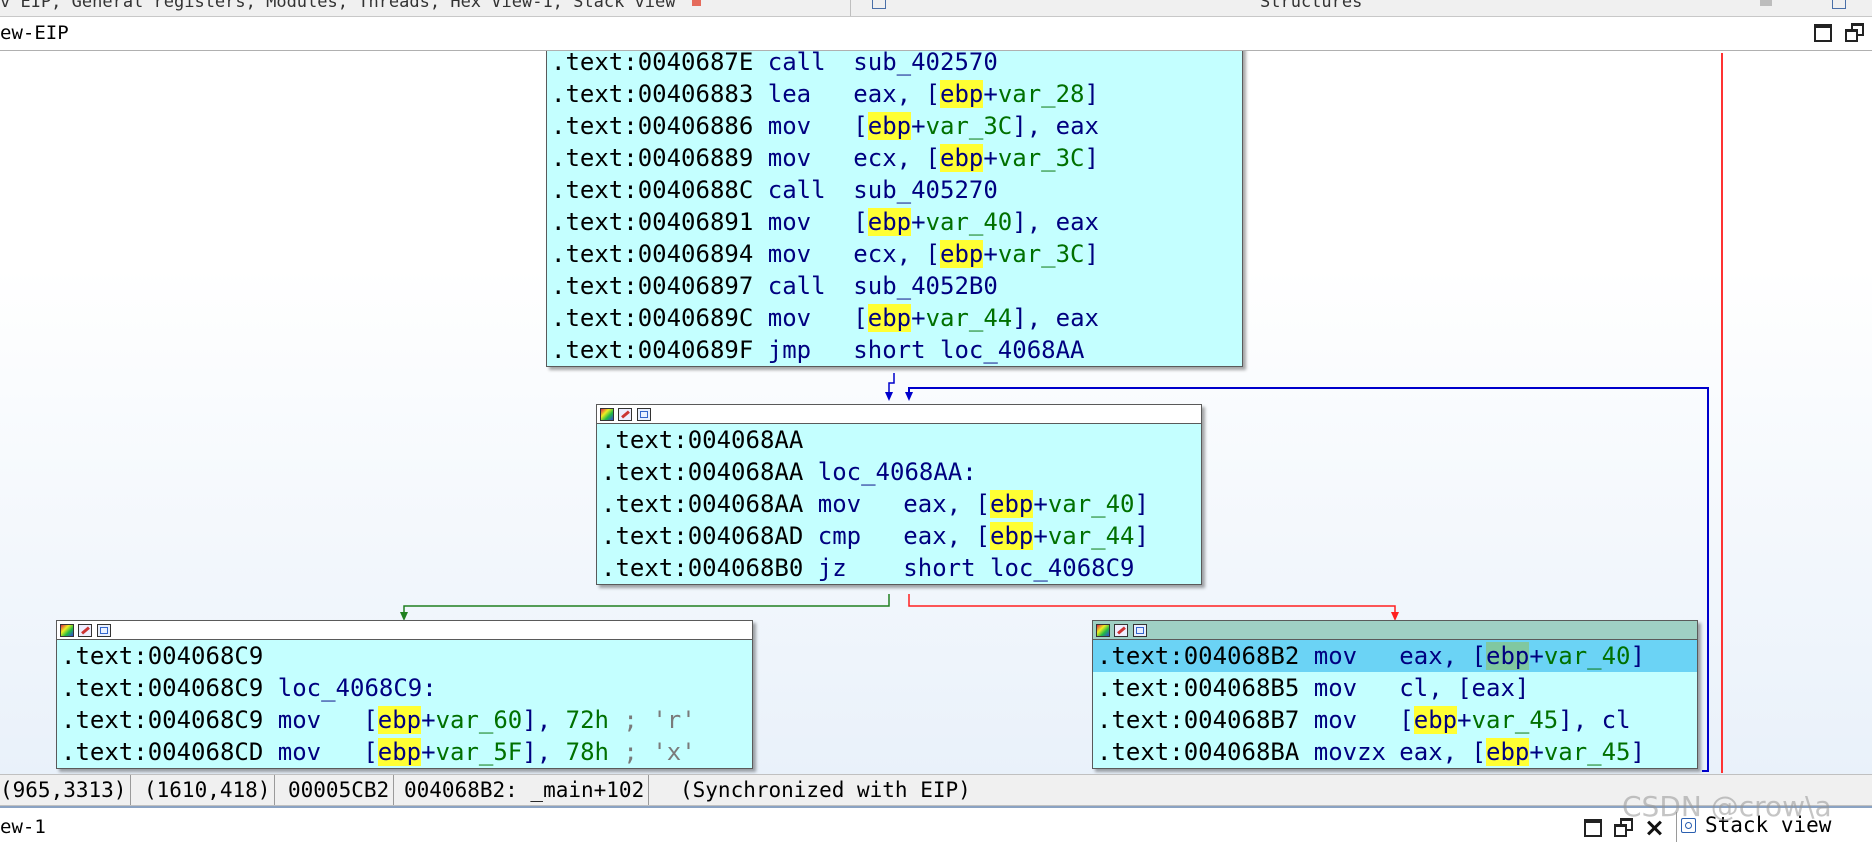 The width and height of the screenshot is (1872, 844). What do you see at coordinates (899, 536) in the screenshot?
I see `asm-line: .text:004068AD cmp eax, [ebp+var_44]` at bounding box center [899, 536].